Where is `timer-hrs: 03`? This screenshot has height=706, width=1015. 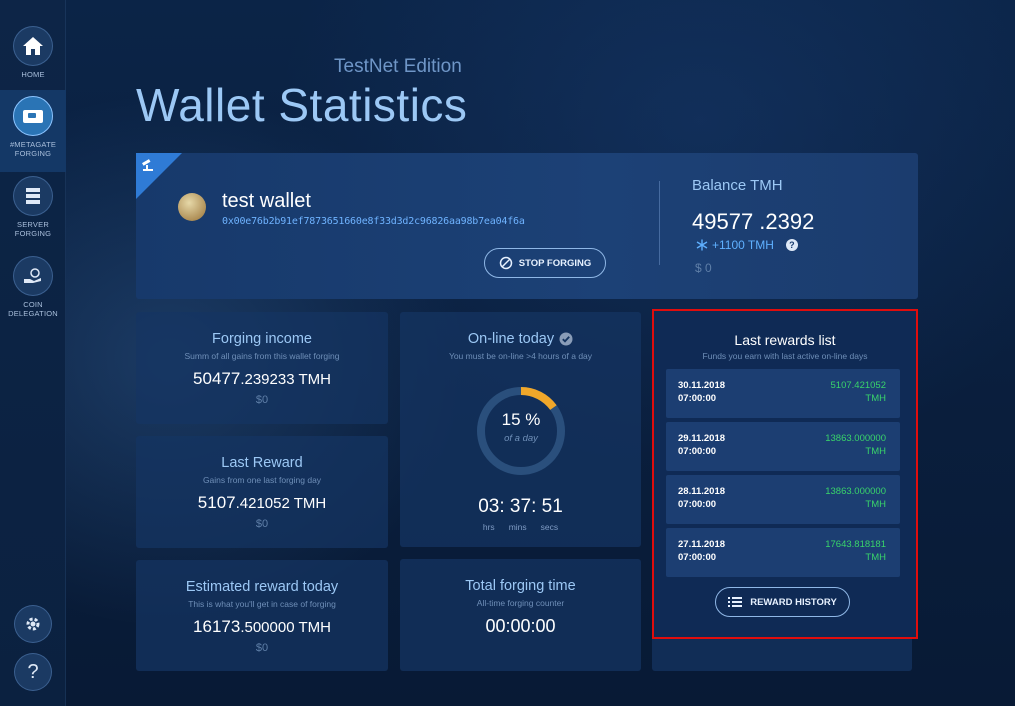
timer-hrs: 03 is located at coordinates (489, 506).